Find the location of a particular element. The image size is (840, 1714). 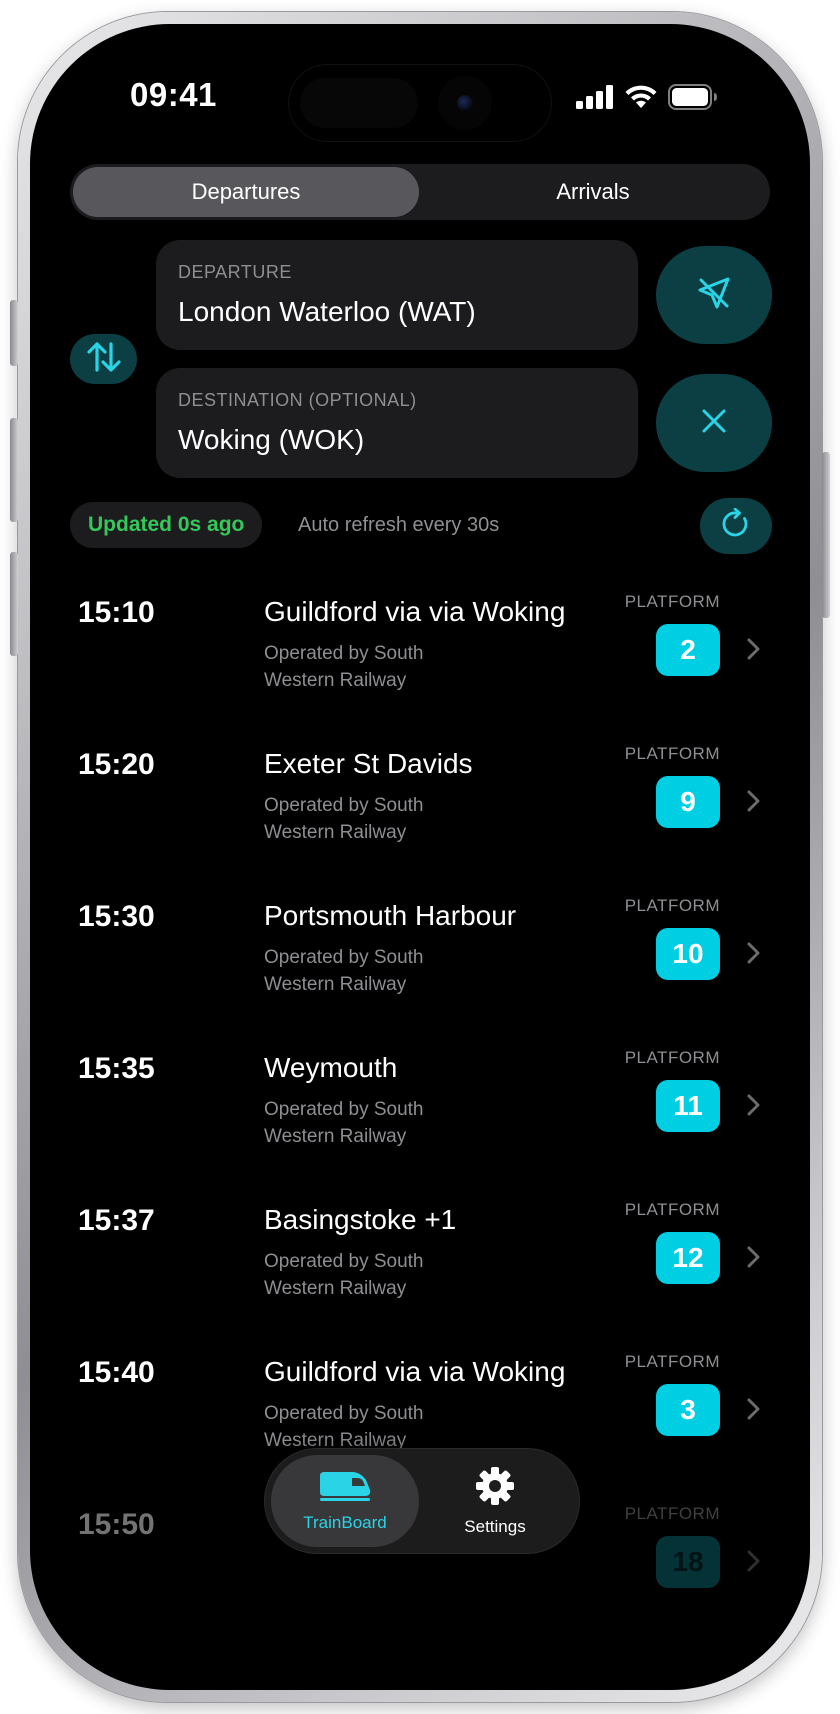

close-icon is located at coordinates (714, 423).